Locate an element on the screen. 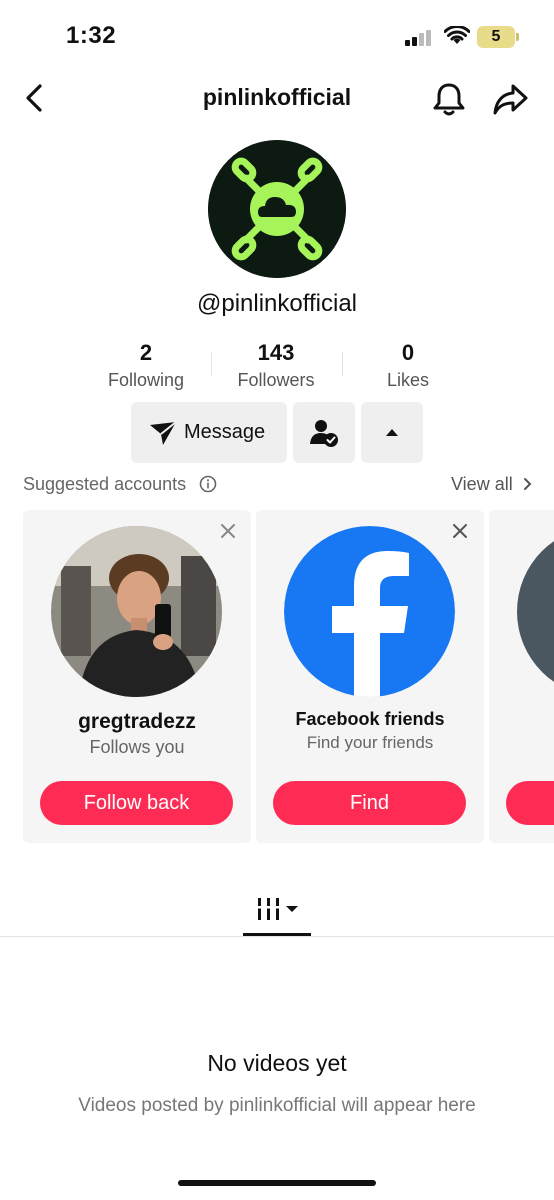  caret-up-icon is located at coordinates (392, 432).